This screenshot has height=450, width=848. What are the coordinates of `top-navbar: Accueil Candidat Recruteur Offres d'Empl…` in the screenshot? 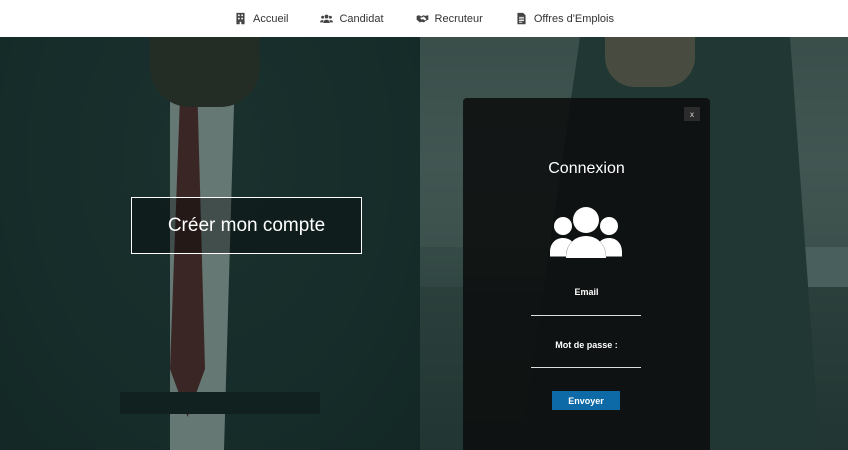 It's located at (424, 18).